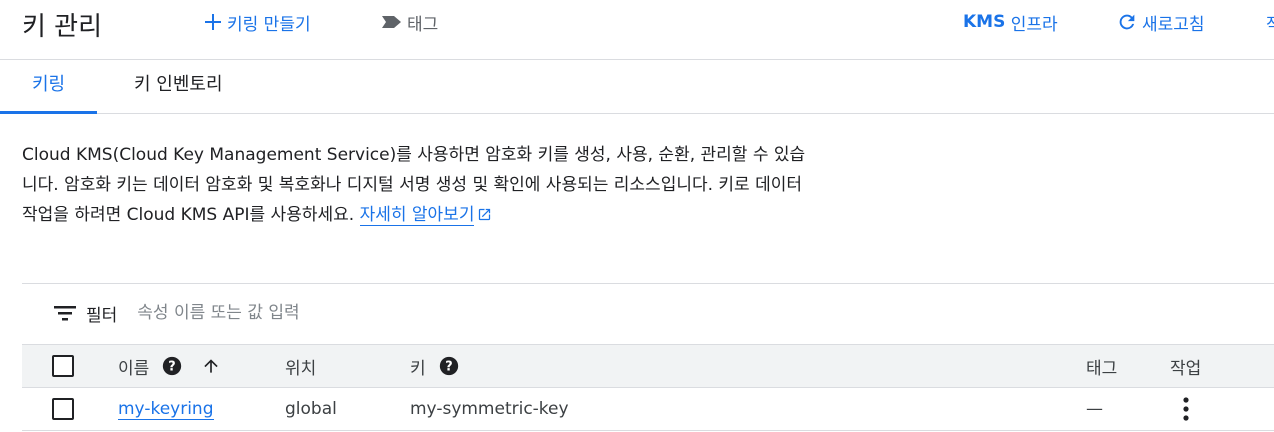 Image resolution: width=1274 pixels, height=432 pixels. What do you see at coordinates (392, 22) in the screenshot?
I see `tag-icon` at bounding box center [392, 22].